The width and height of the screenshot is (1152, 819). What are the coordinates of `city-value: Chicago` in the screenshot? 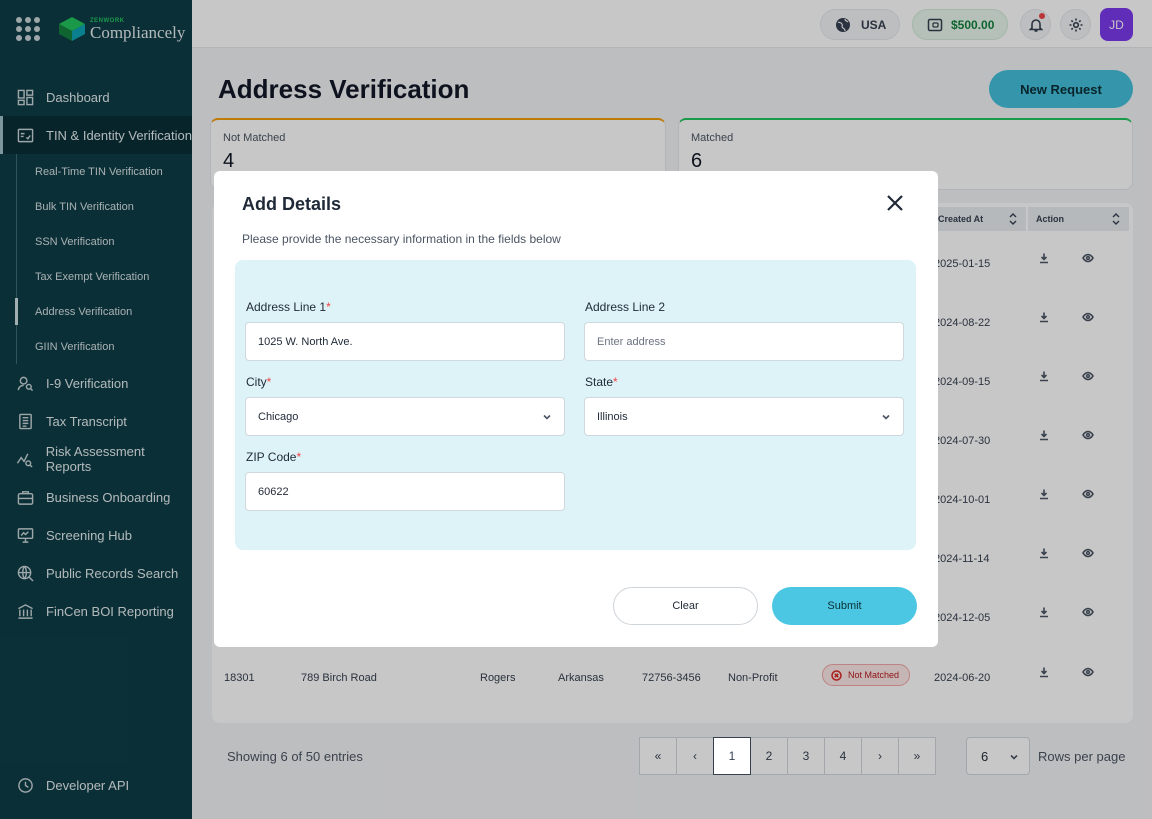 It's located at (278, 416).